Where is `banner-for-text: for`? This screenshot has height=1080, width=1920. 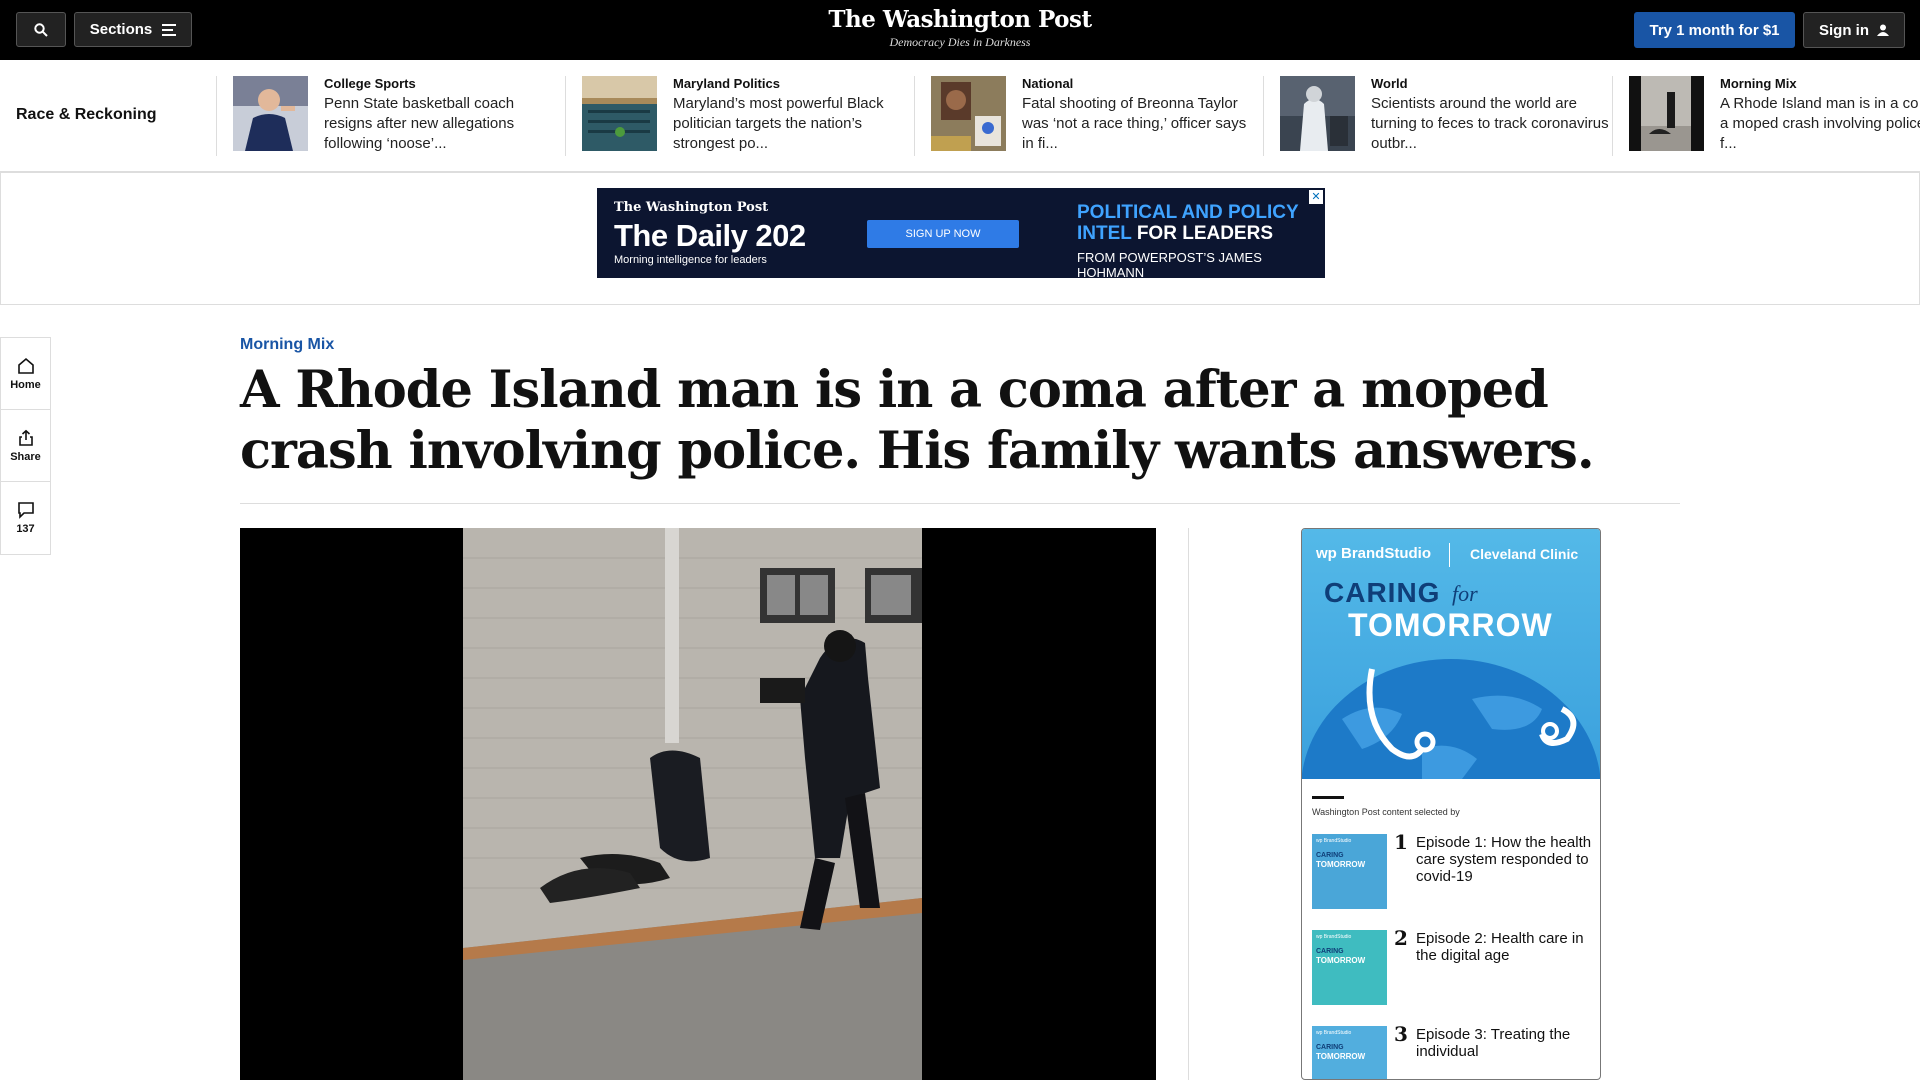
banner-for-text: for is located at coordinates (1465, 593).